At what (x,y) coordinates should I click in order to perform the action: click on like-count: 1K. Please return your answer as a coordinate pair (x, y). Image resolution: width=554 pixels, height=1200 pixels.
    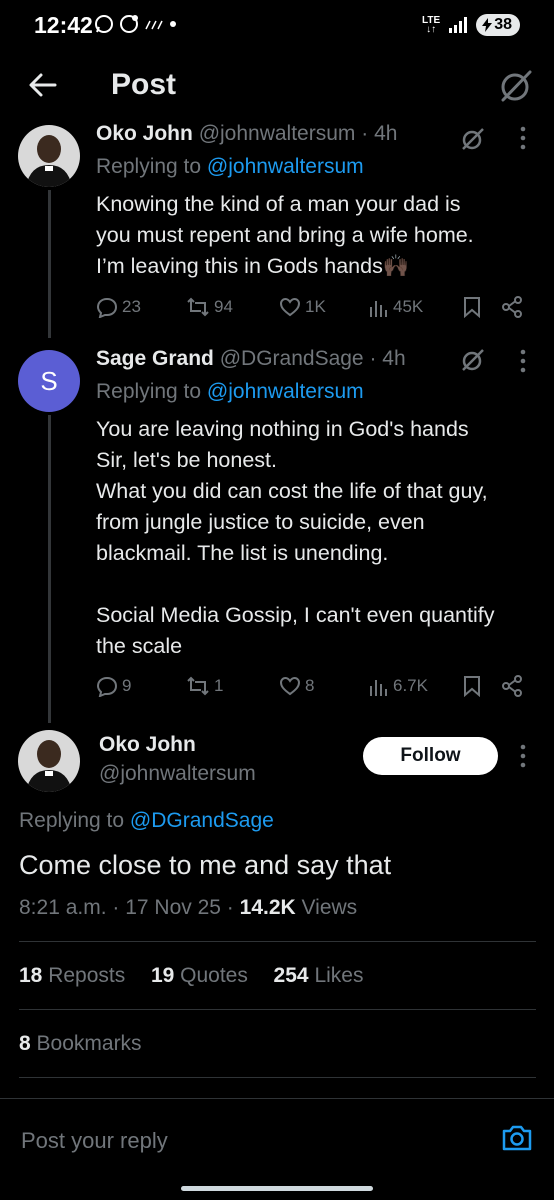
    Looking at the image, I should click on (315, 306).